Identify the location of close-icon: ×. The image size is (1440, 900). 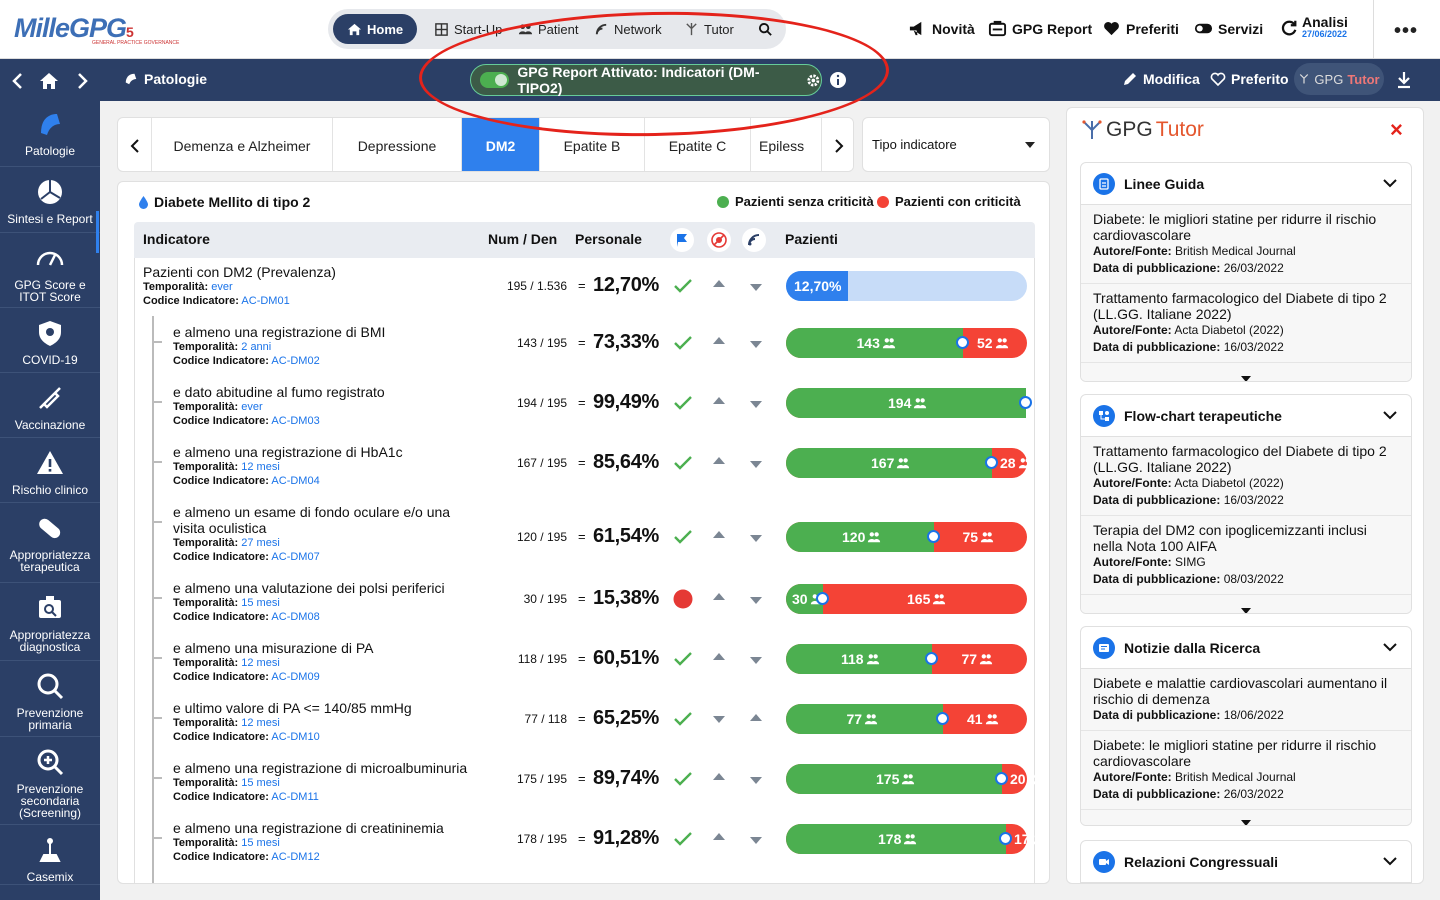
(1396, 130).